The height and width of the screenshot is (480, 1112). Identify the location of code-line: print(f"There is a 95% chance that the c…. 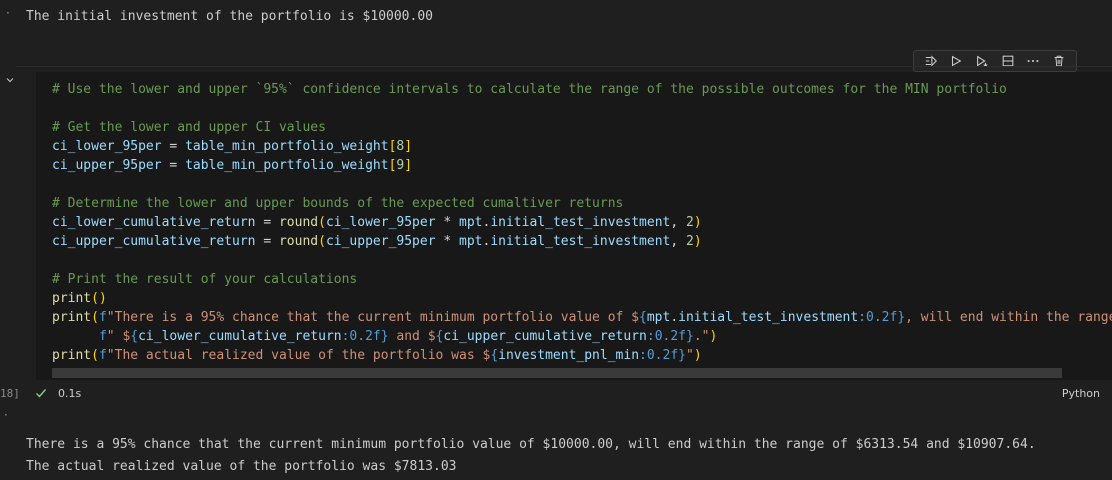
(582, 317).